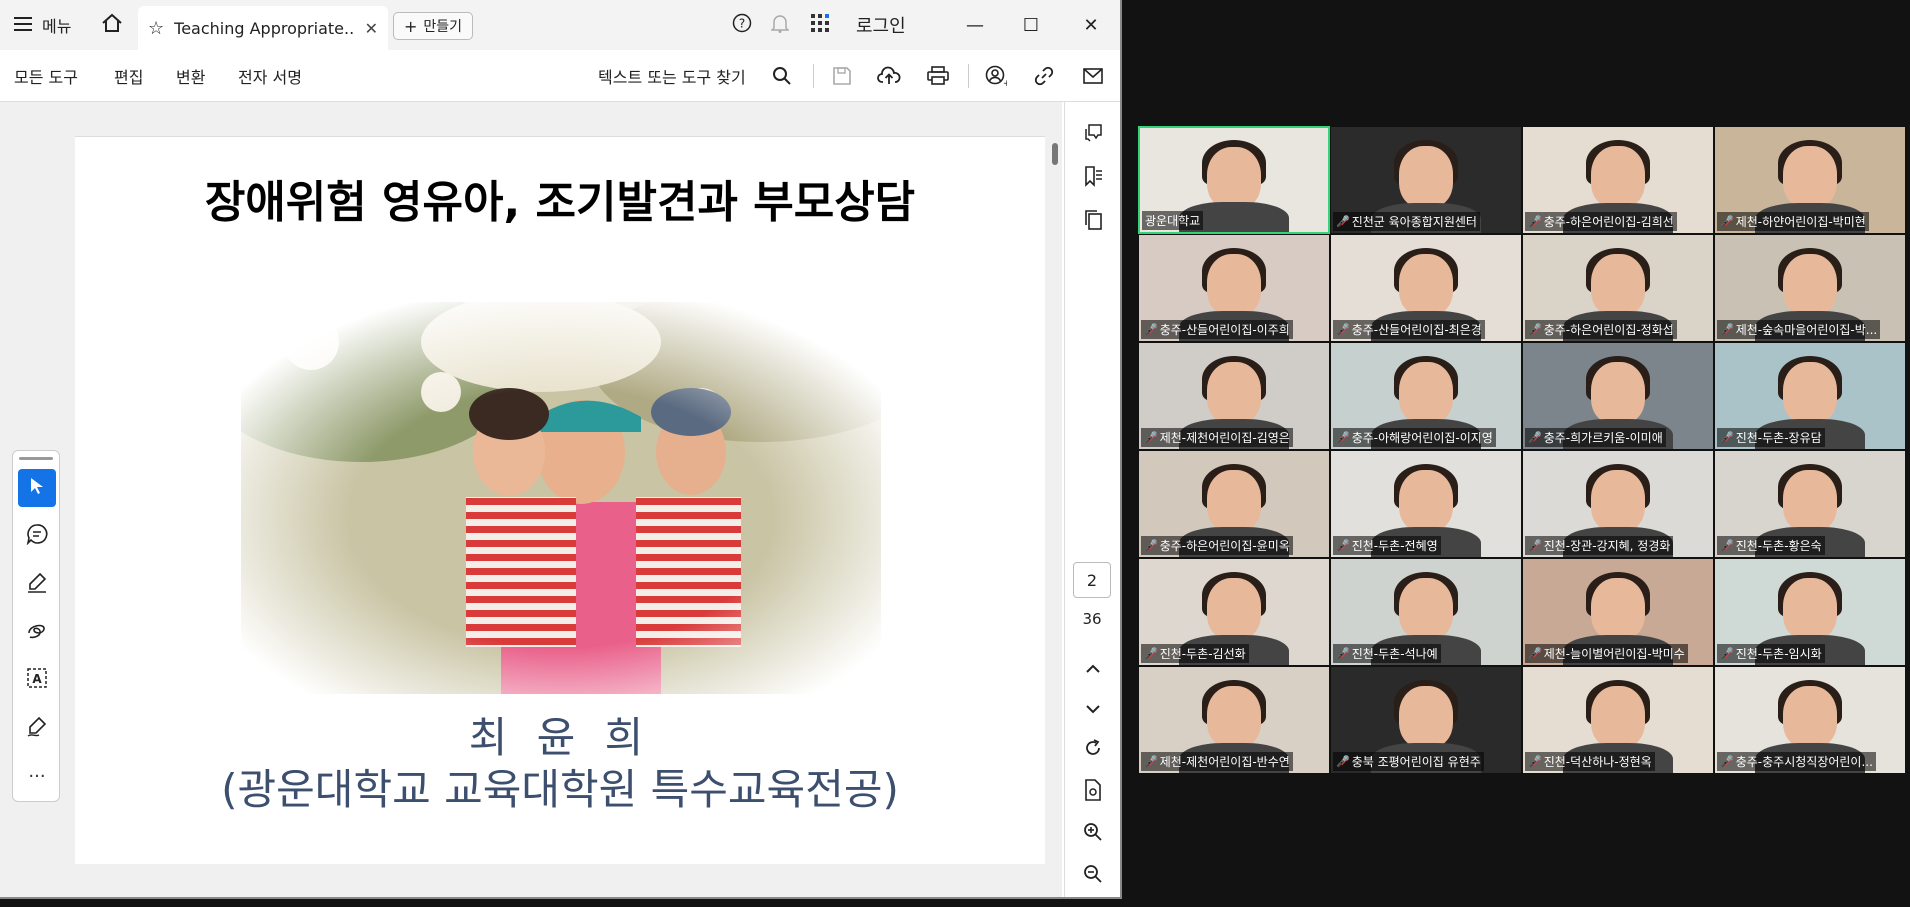 The image size is (1910, 907). Describe the element at coordinates (411, 26) in the screenshot. I see `plus-icon: +` at that location.